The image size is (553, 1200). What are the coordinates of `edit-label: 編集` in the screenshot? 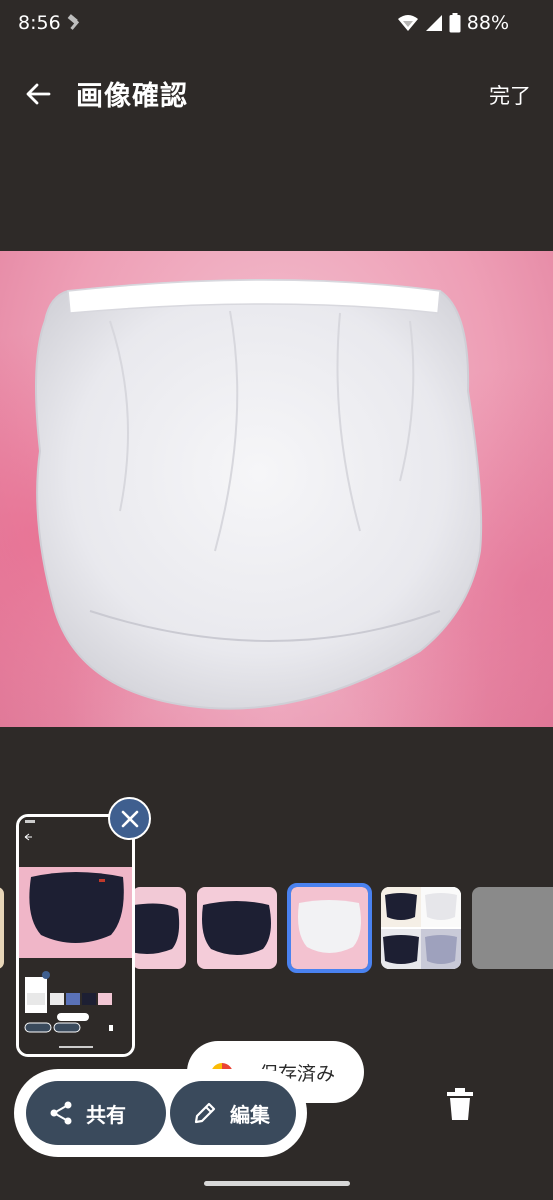 It's located at (250, 1114).